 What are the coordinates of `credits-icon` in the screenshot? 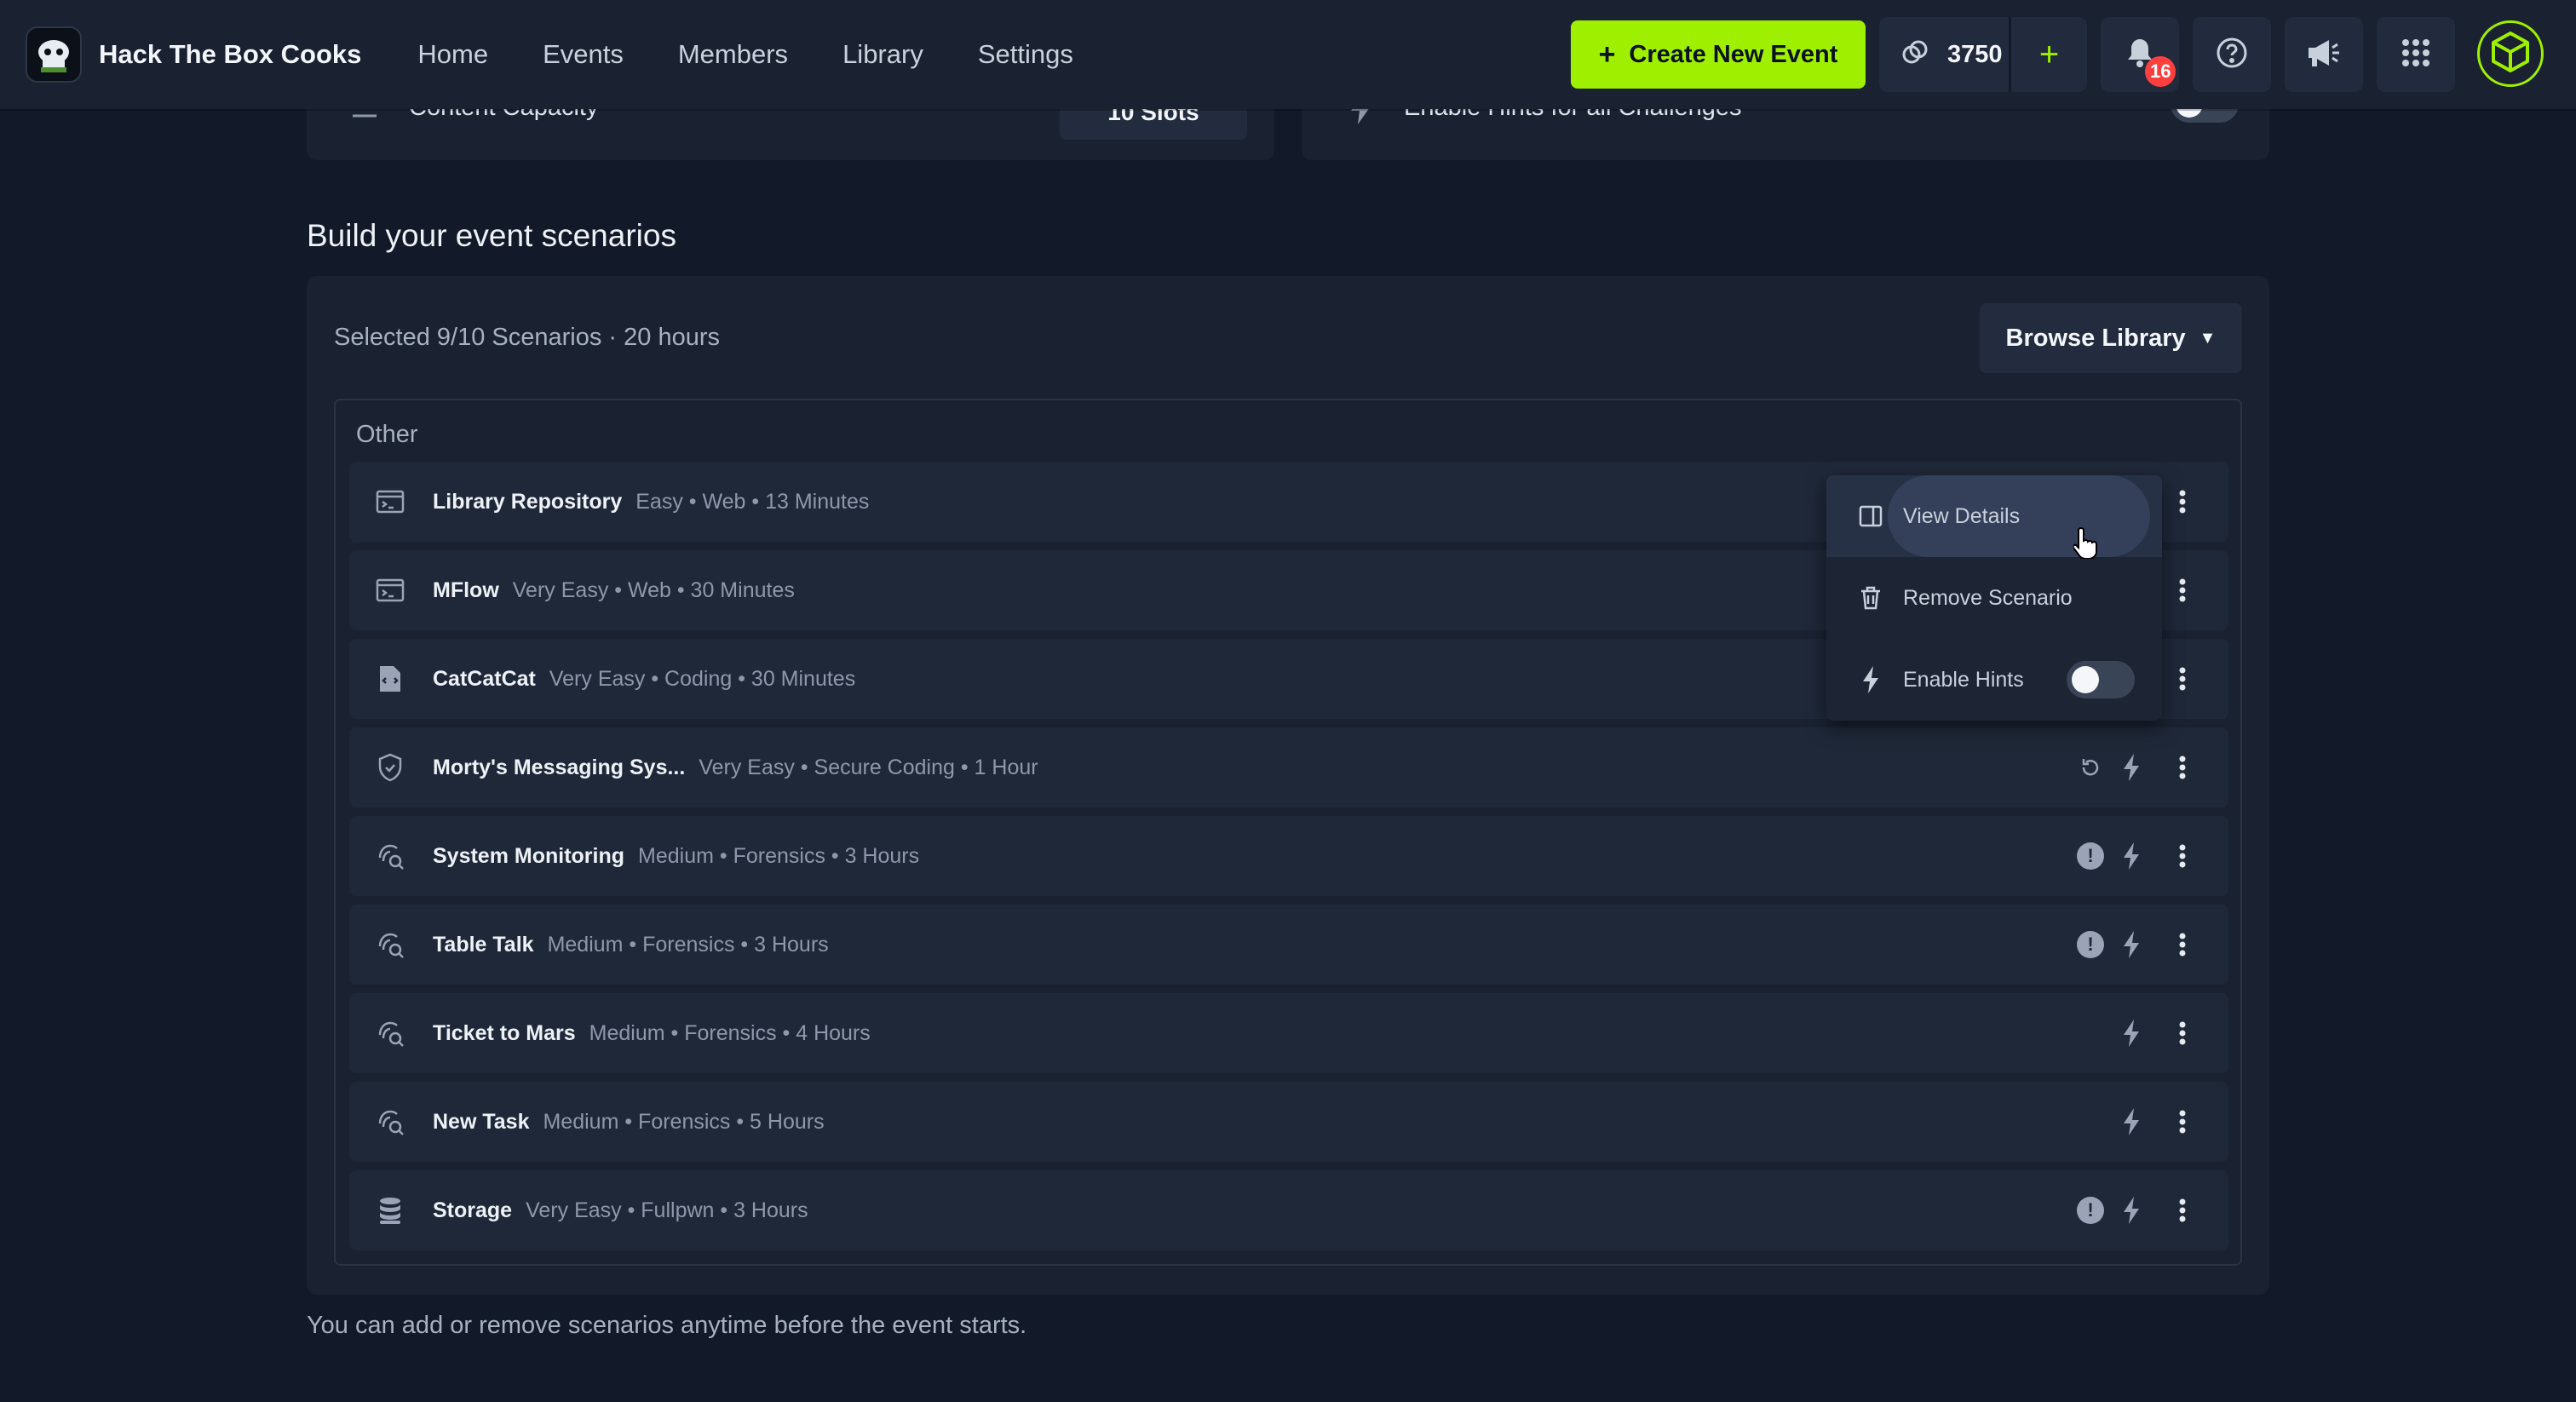 It's located at (1915, 54).